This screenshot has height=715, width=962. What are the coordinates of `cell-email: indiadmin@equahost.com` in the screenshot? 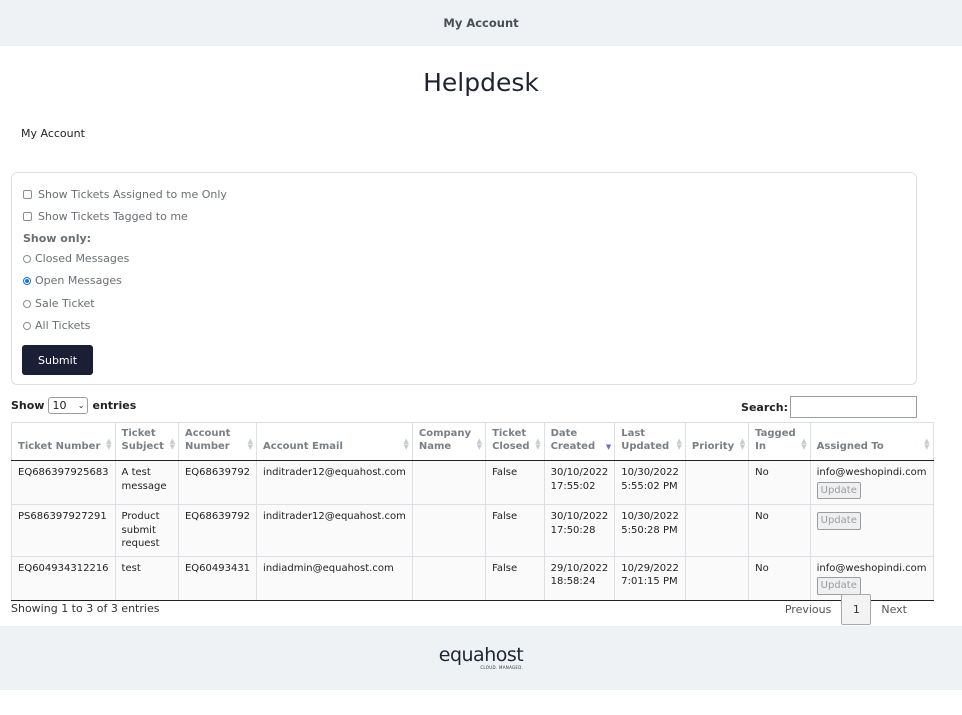 It's located at (334, 578).